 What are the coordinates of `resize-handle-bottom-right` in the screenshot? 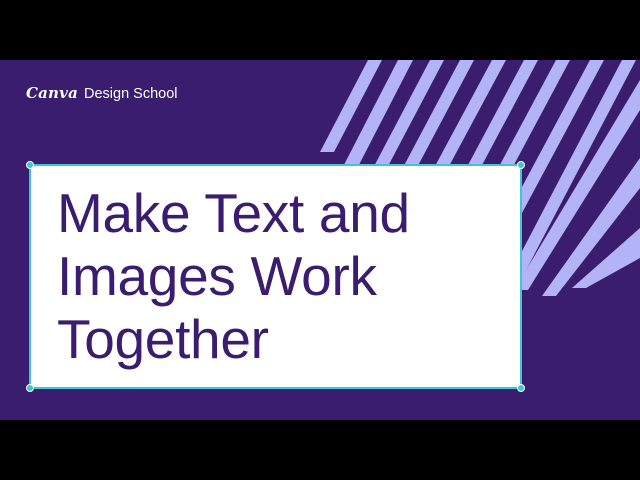 It's located at (521, 388).